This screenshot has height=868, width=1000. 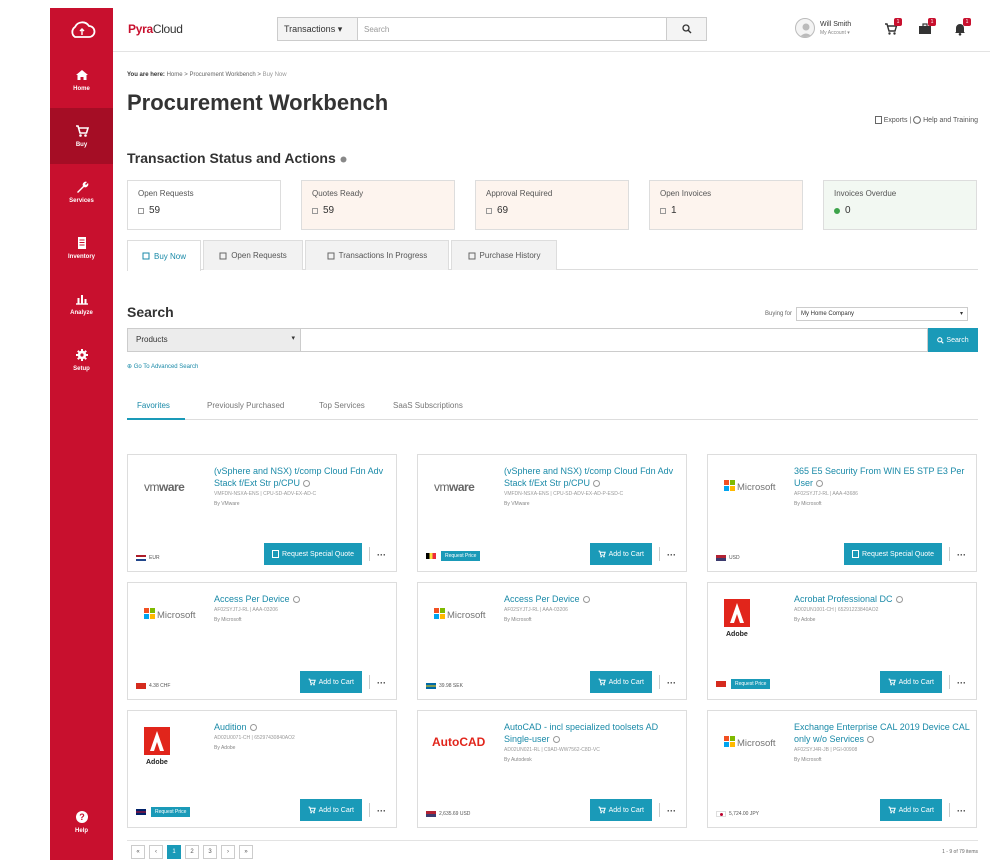 What do you see at coordinates (927, 27) in the screenshot?
I see `briefcase-icon: 1` at bounding box center [927, 27].